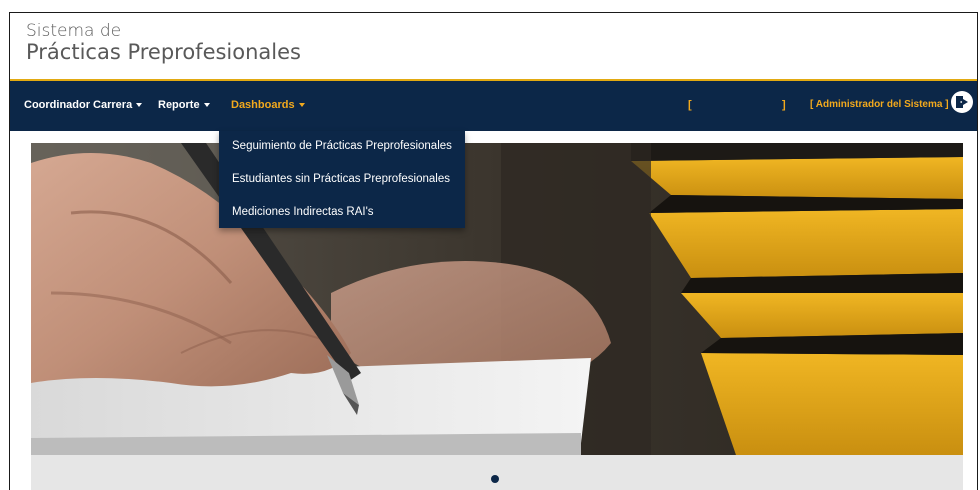 This screenshot has width=980, height=490. I want to click on nav-reporte: Reporte, so click(184, 105).